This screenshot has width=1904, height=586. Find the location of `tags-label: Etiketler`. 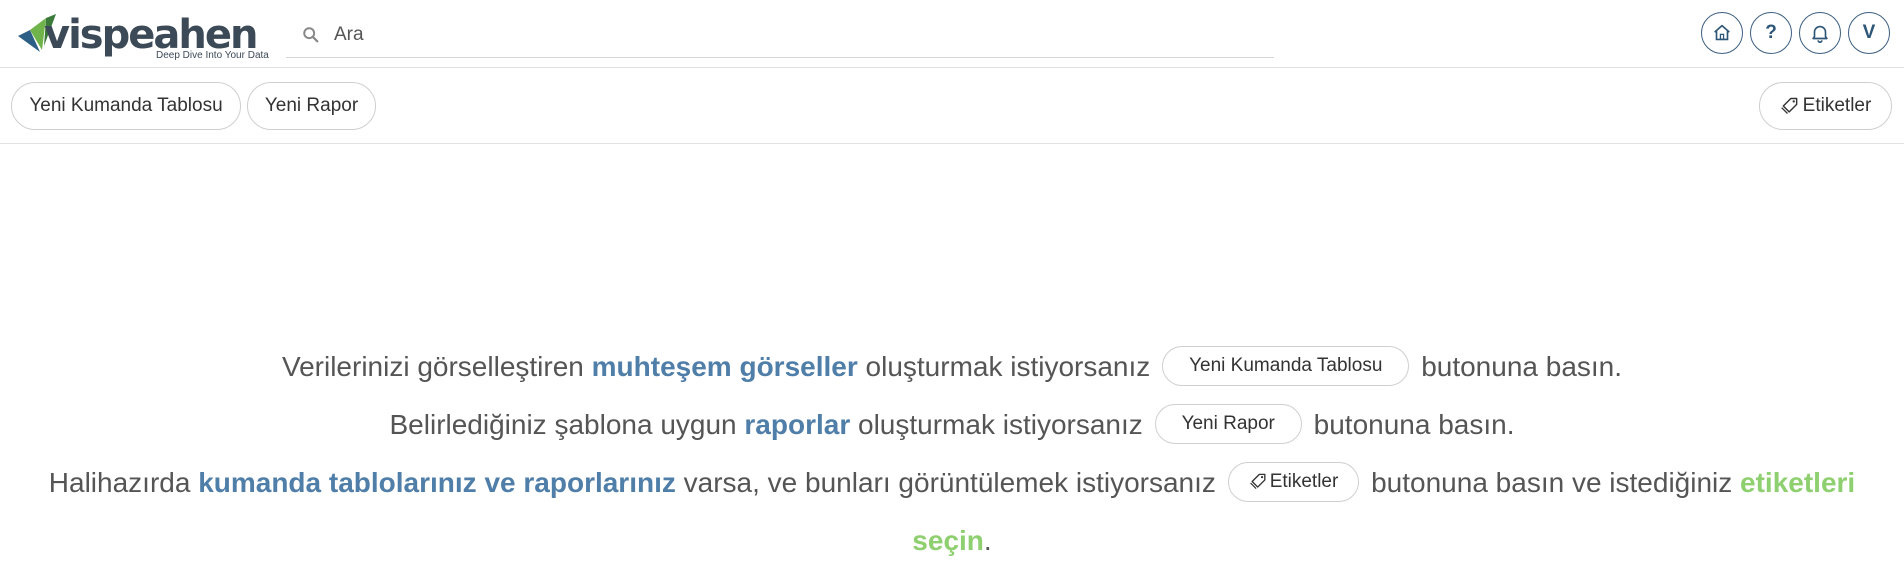

tags-label: Etiketler is located at coordinates (1837, 105).